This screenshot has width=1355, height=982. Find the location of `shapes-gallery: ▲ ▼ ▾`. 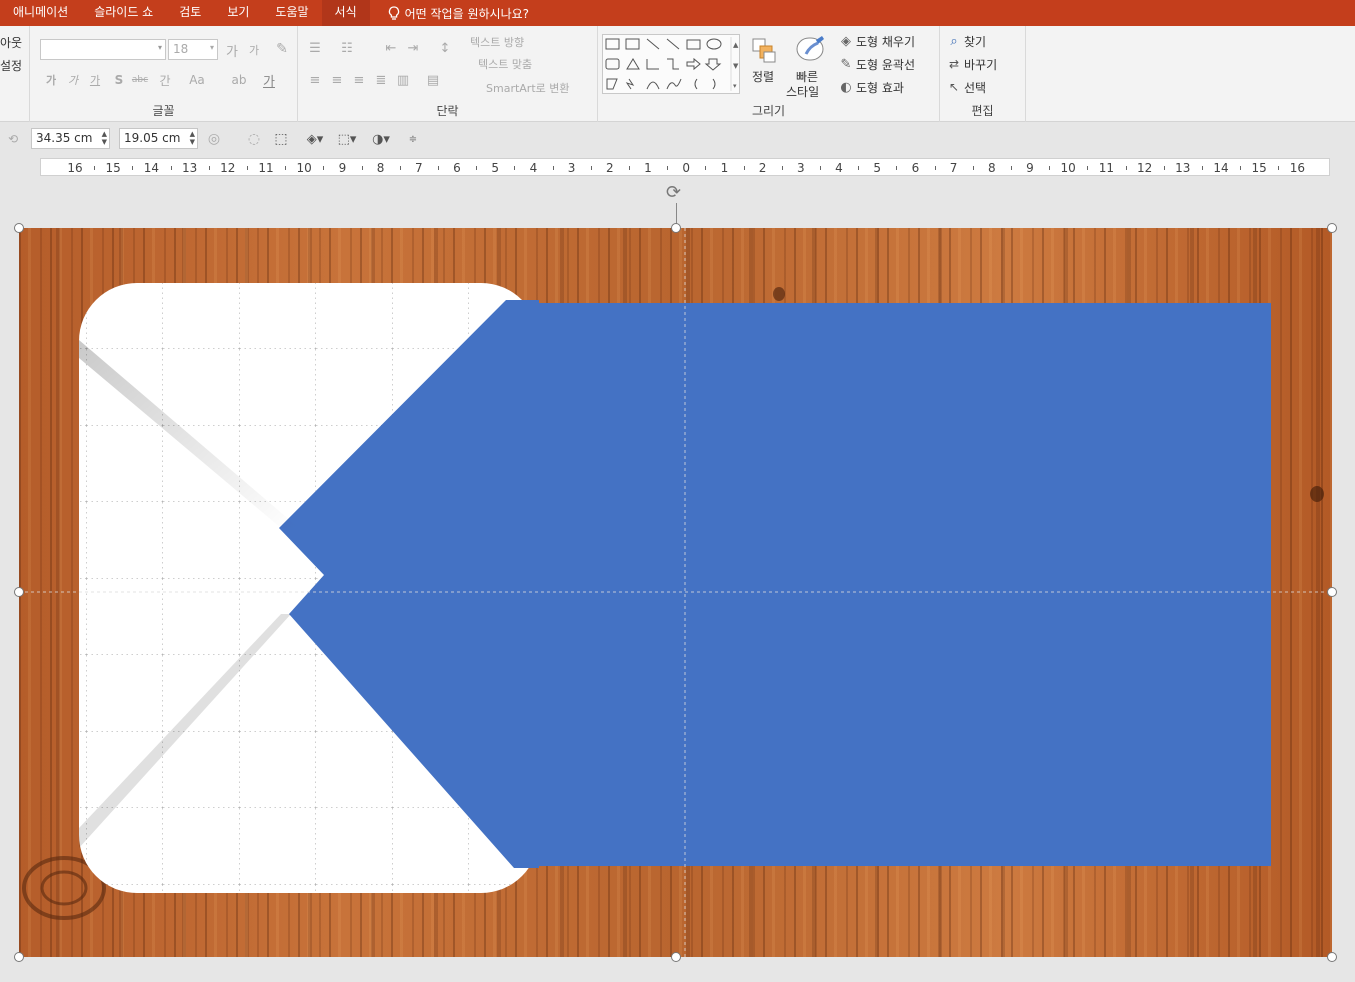

shapes-gallery: ▲ ▼ ▾ is located at coordinates (671, 64).